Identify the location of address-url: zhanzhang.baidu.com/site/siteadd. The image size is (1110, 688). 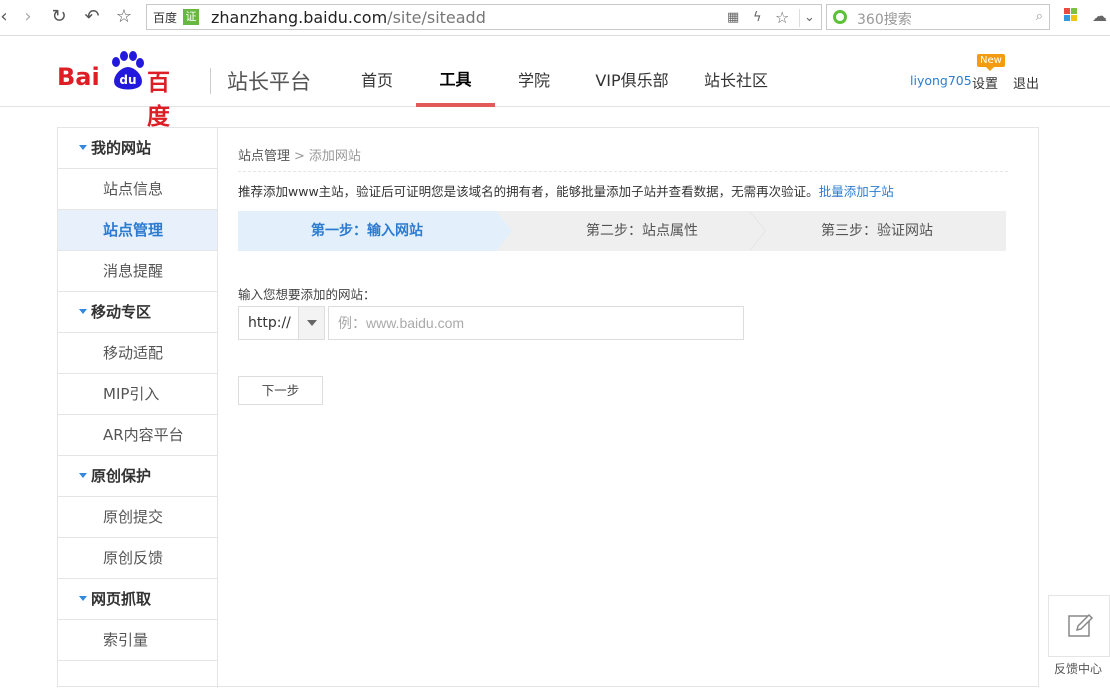
(348, 17).